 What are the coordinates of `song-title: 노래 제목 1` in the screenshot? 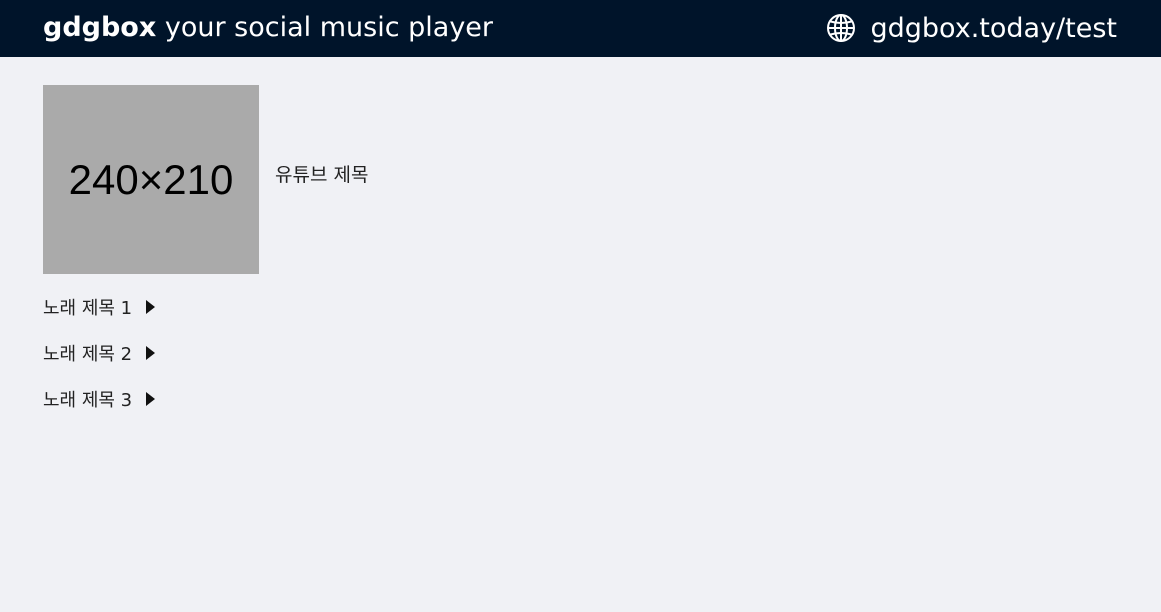 It's located at (88, 308).